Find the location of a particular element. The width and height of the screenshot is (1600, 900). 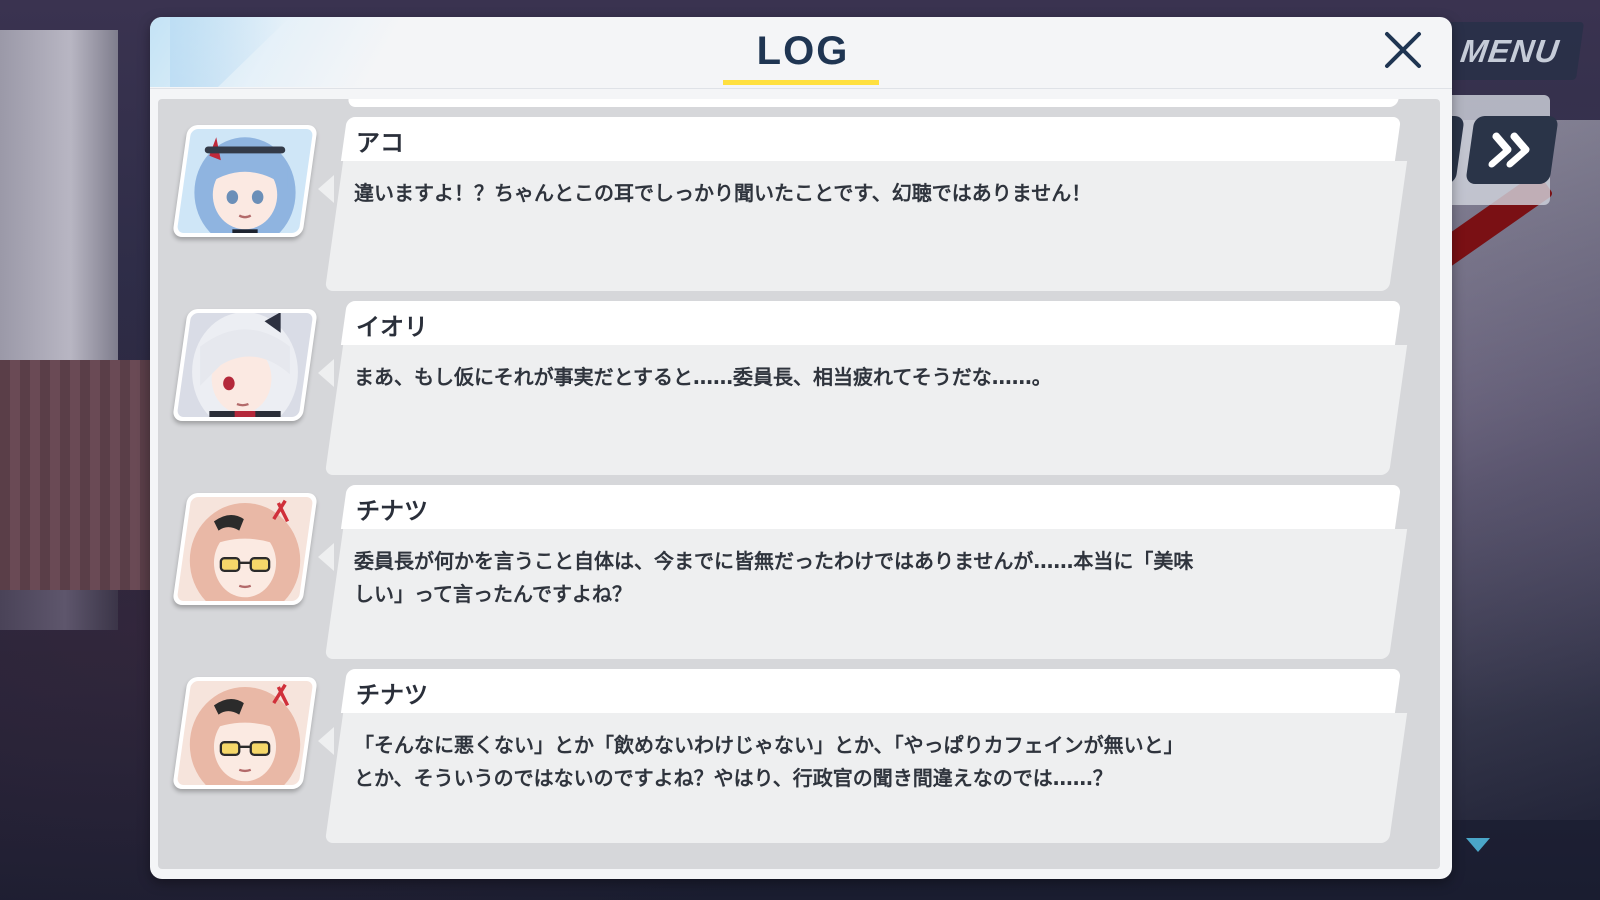

scroll-down-icon is located at coordinates (1478, 845).